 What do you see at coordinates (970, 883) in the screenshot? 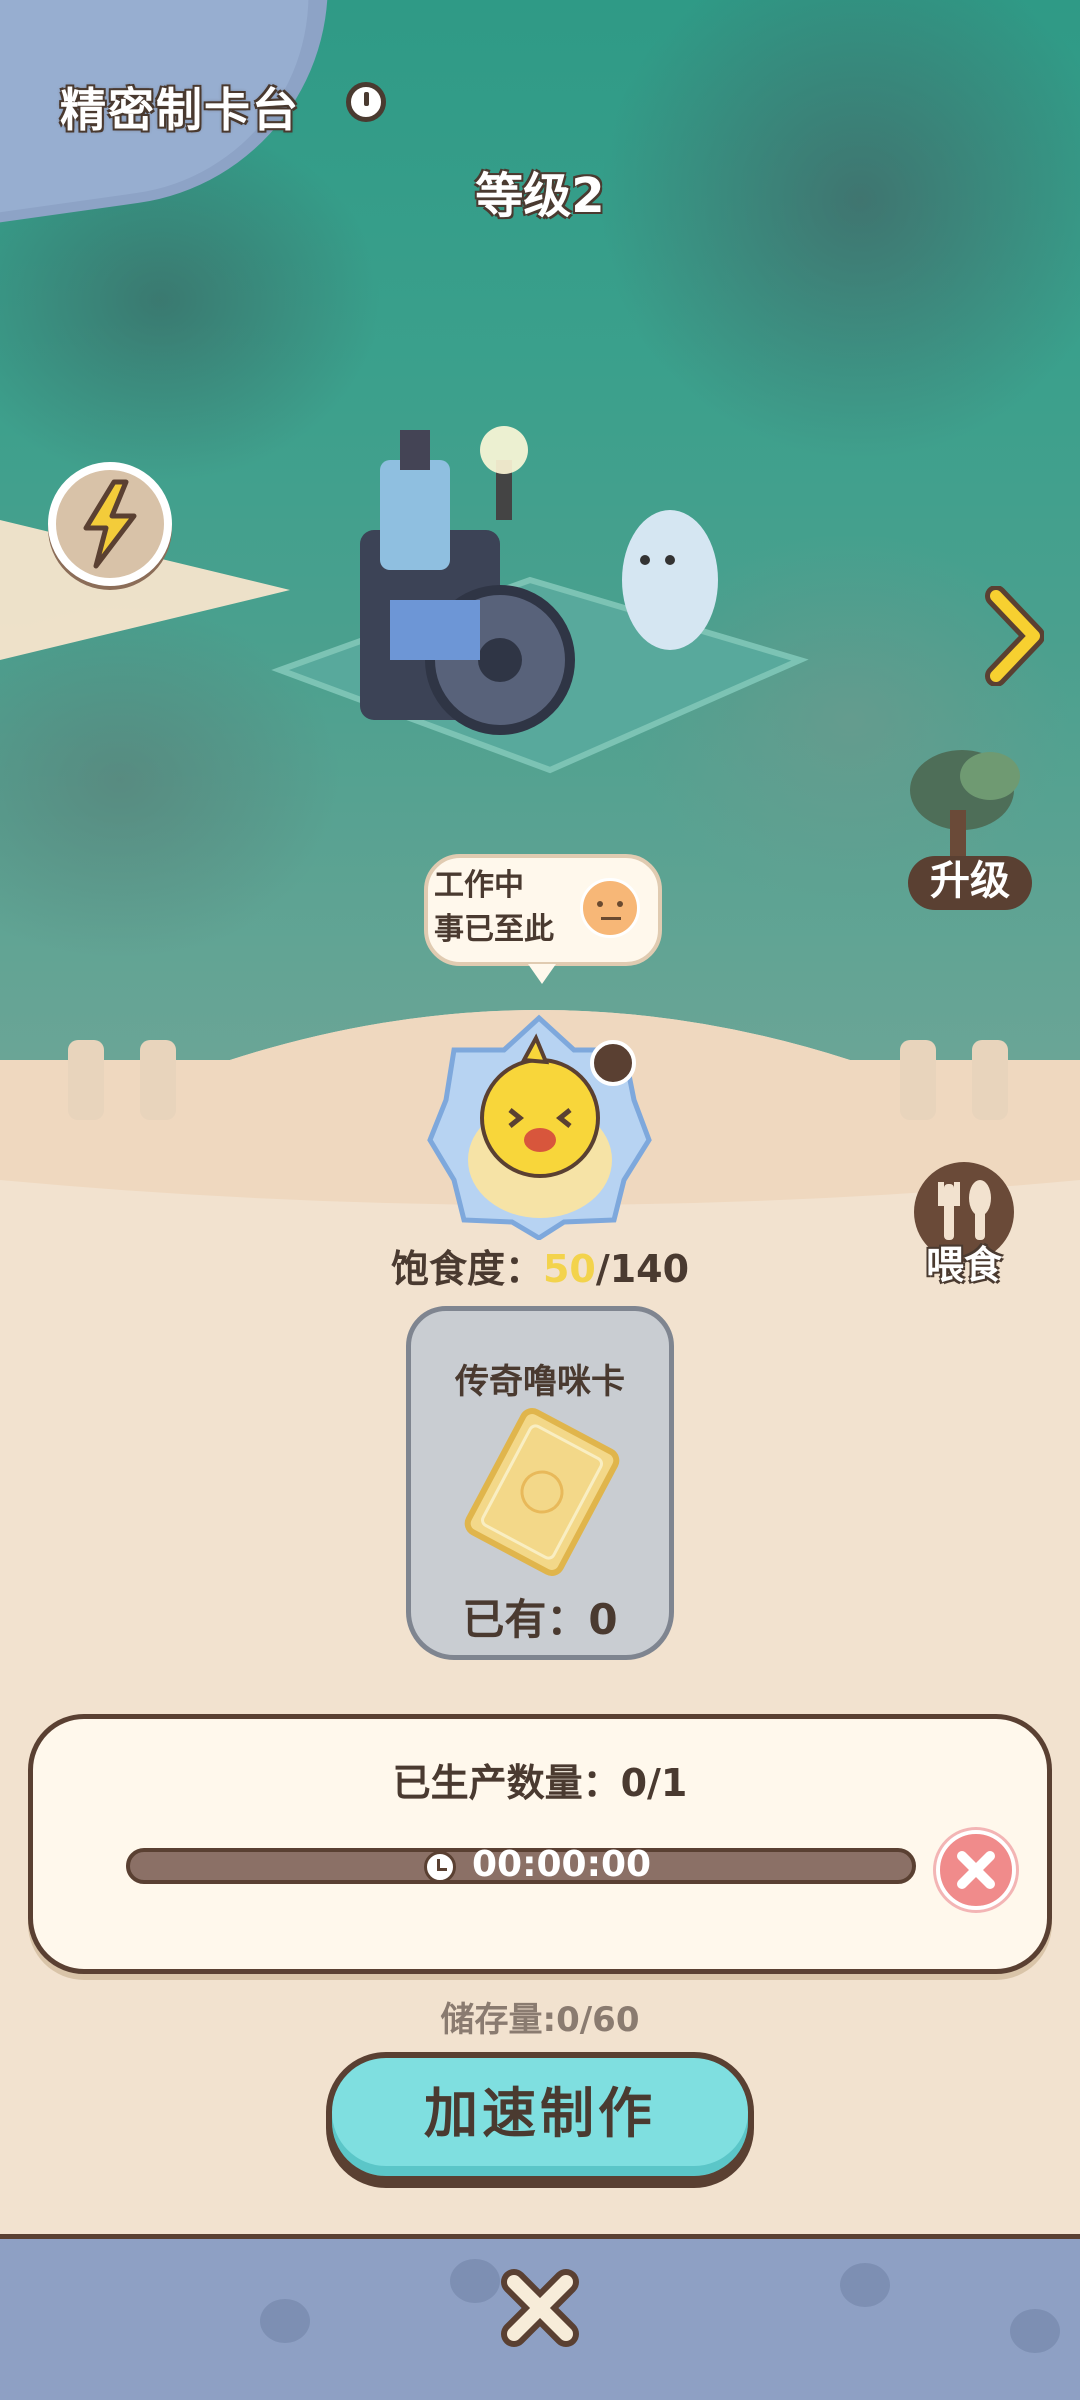
I see `upgrade-button: 升级` at bounding box center [970, 883].